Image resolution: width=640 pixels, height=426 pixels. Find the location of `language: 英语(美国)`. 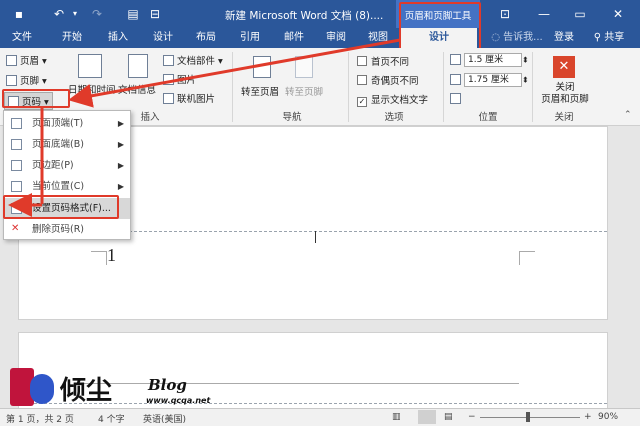

language: 英语(美国) is located at coordinates (164, 418).